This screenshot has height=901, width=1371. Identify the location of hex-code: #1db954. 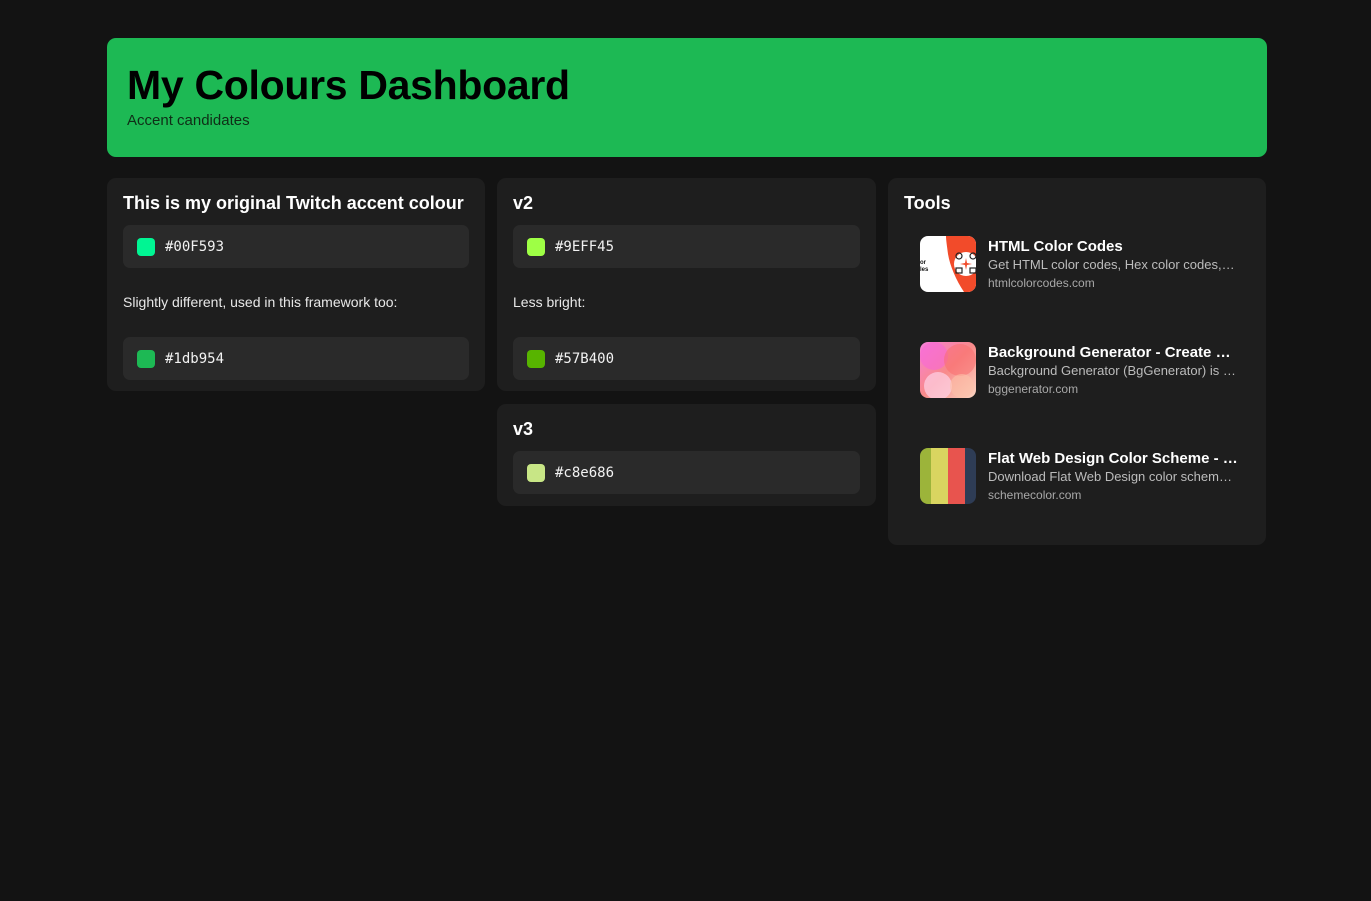
(195, 358).